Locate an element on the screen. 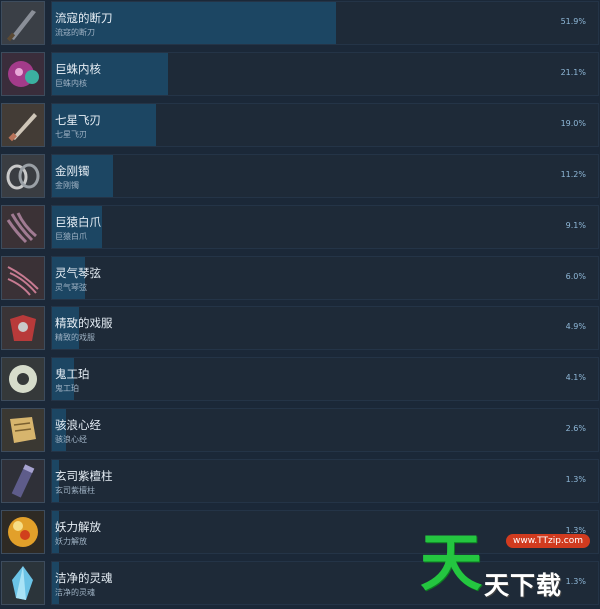  jade-ring-icon is located at coordinates (23, 379).